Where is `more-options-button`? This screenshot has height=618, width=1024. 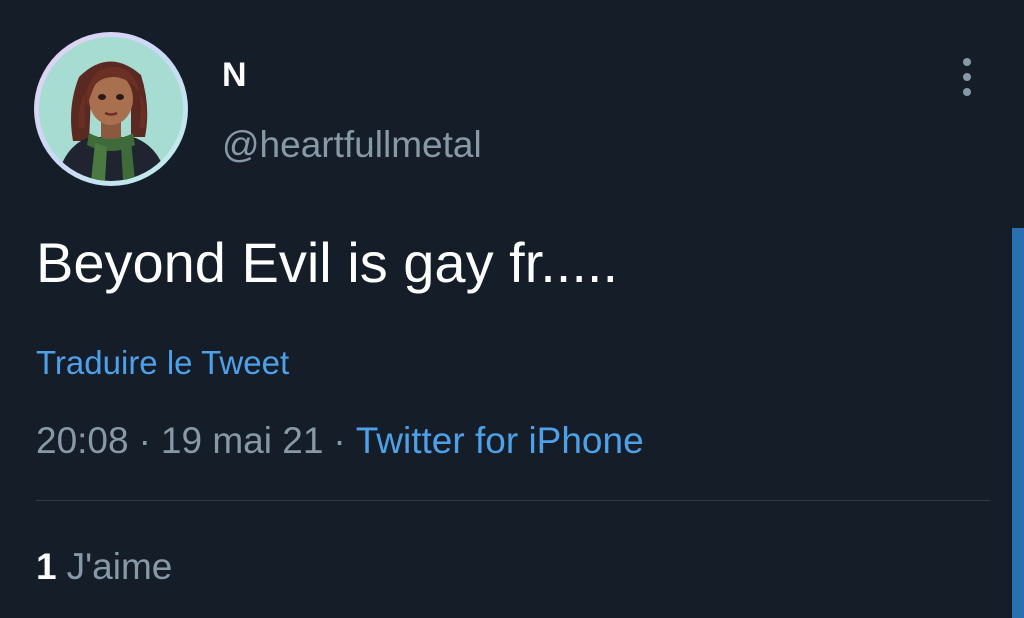
more-options-button is located at coordinates (967, 77).